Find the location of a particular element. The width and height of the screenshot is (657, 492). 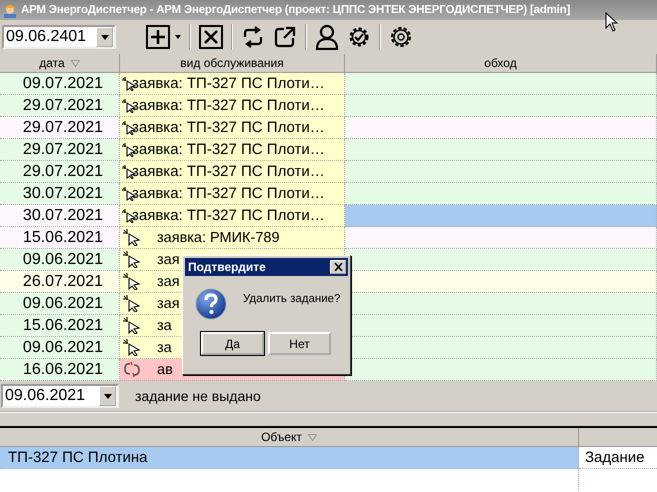

column-header: обход is located at coordinates (501, 63).